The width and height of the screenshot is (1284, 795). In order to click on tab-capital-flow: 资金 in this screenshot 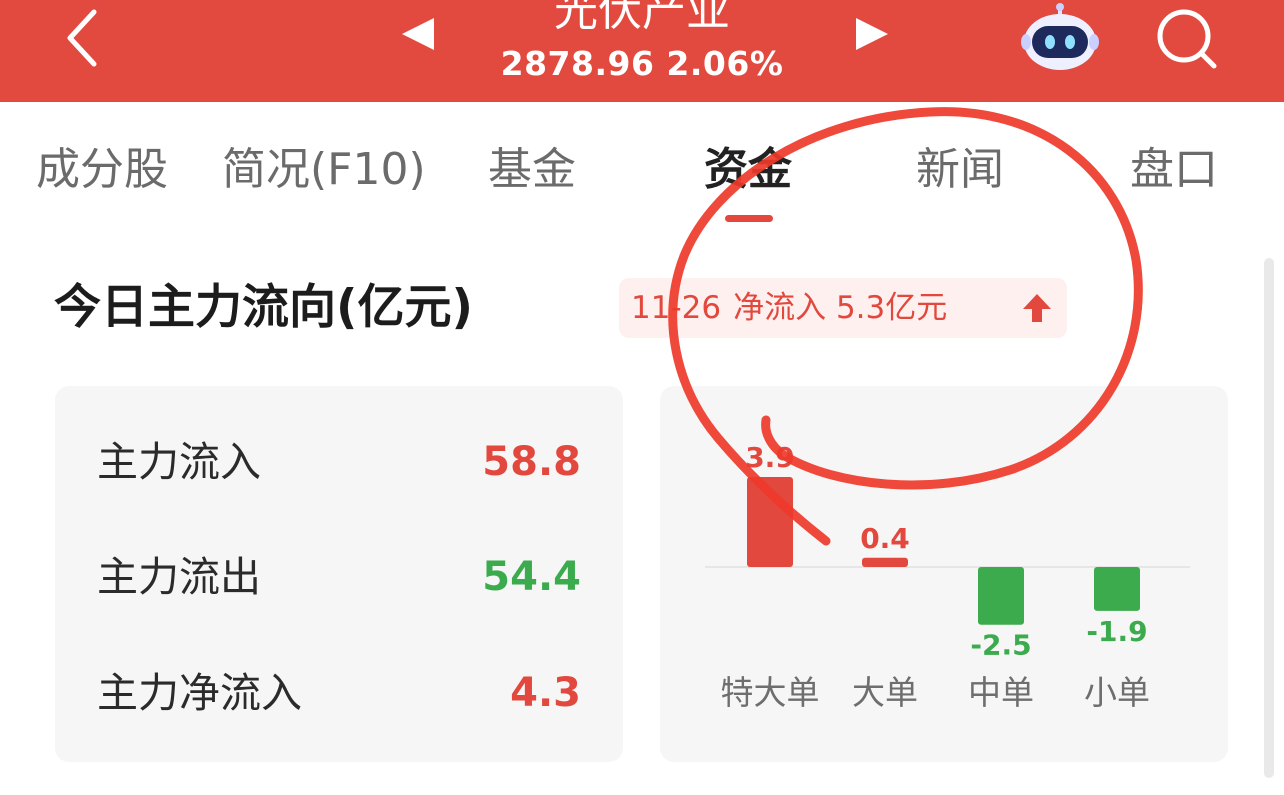, I will do `click(748, 170)`.